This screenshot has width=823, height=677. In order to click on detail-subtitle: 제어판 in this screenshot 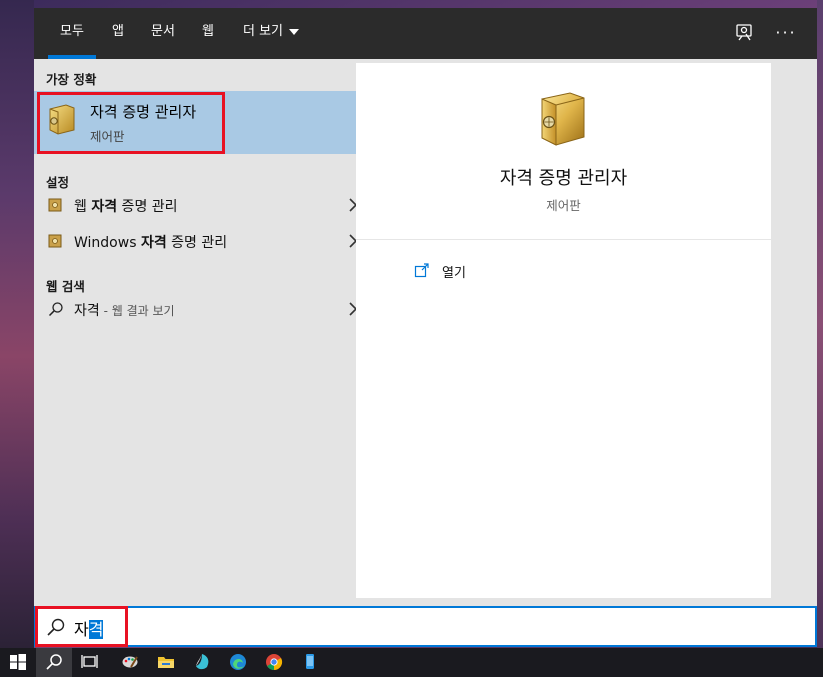, I will do `click(563, 205)`.